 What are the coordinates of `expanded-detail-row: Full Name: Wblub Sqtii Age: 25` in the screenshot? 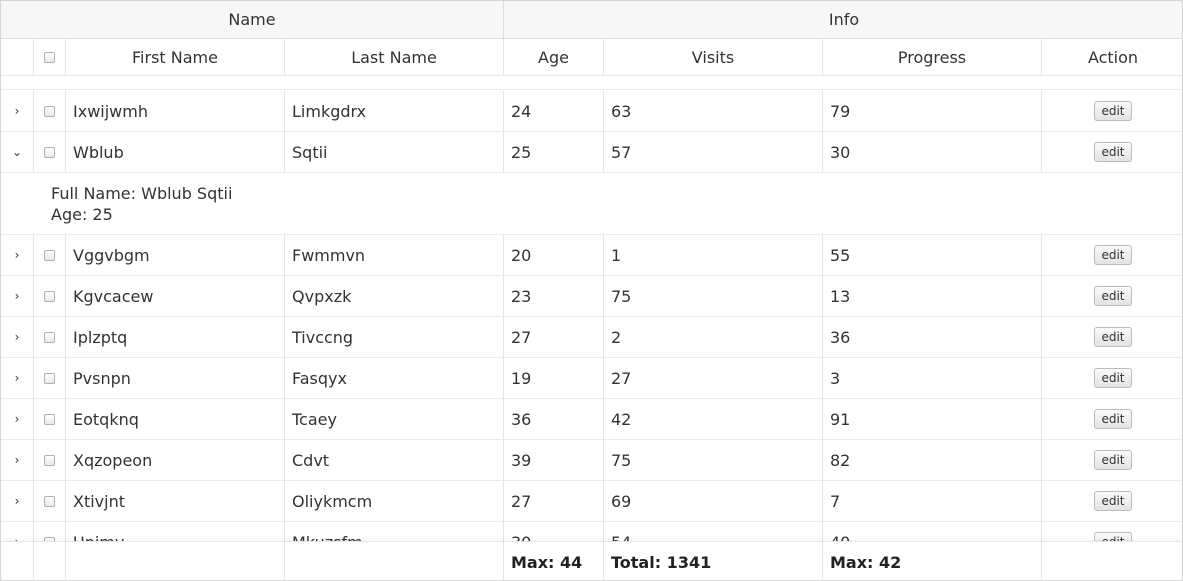 It's located at (591, 204).